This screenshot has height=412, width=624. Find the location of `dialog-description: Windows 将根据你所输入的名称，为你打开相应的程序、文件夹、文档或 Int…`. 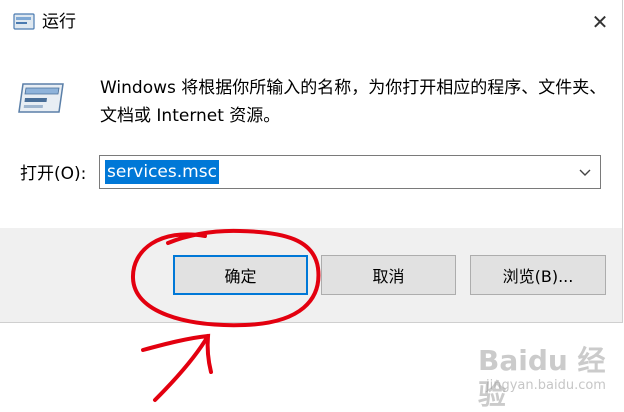

dialog-description: Windows 将根据你所输入的名称，为你打开相应的程序、文件夹、文档或 Int… is located at coordinates (353, 102).